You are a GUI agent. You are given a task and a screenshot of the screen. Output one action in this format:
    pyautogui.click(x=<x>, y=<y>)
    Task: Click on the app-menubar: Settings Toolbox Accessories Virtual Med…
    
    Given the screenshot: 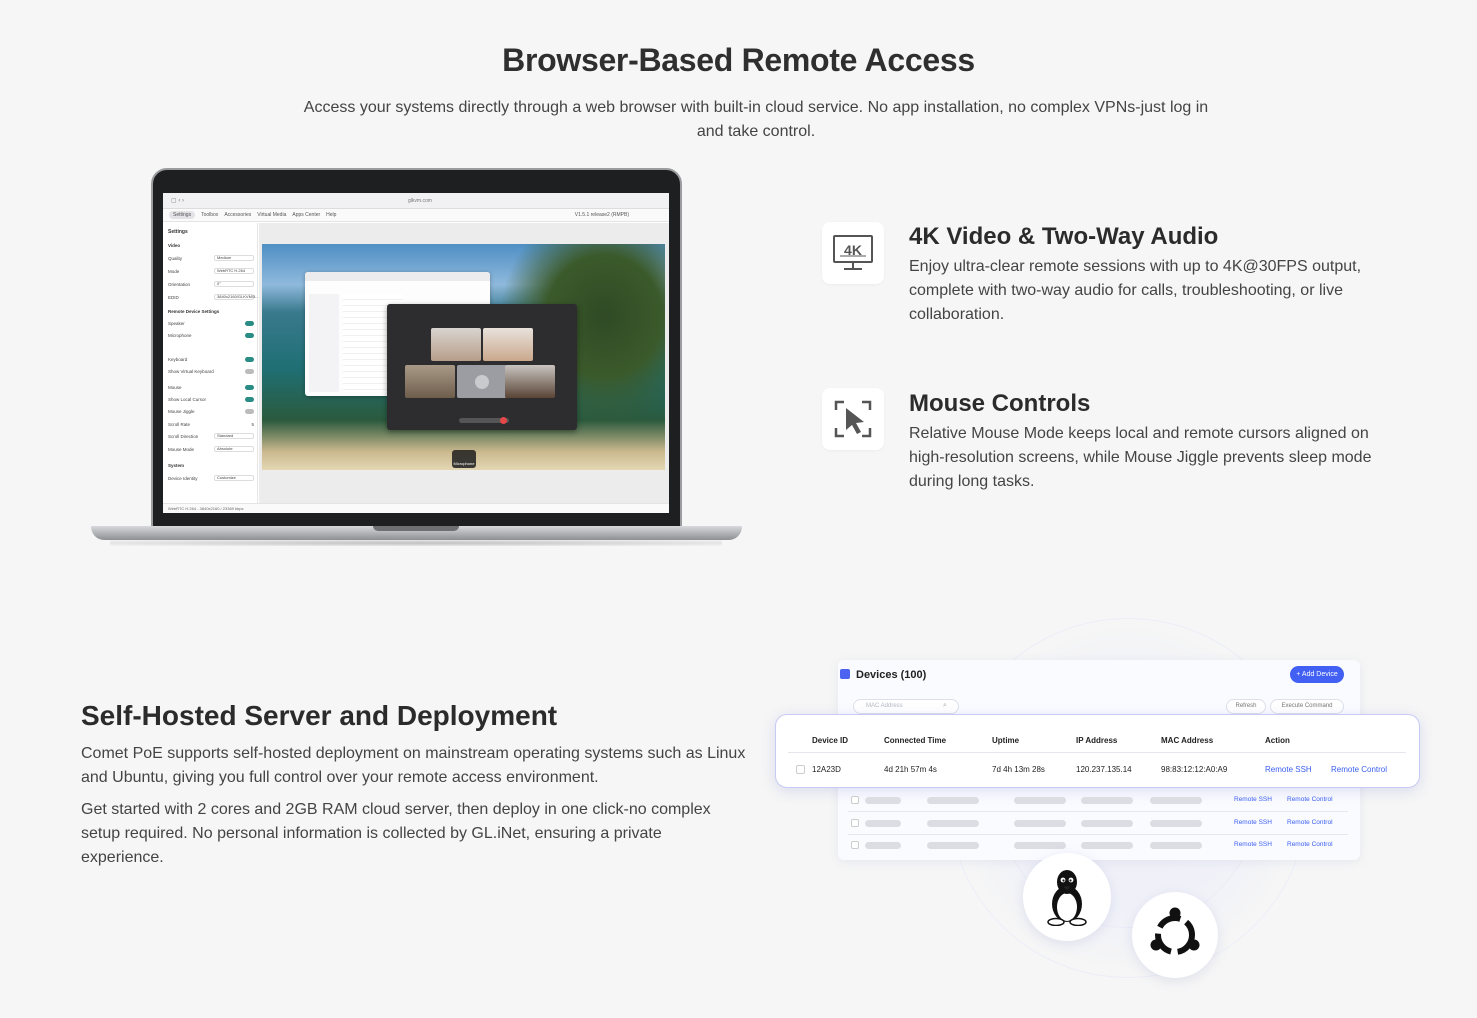 What is the action you would take?
    pyautogui.click(x=416, y=215)
    